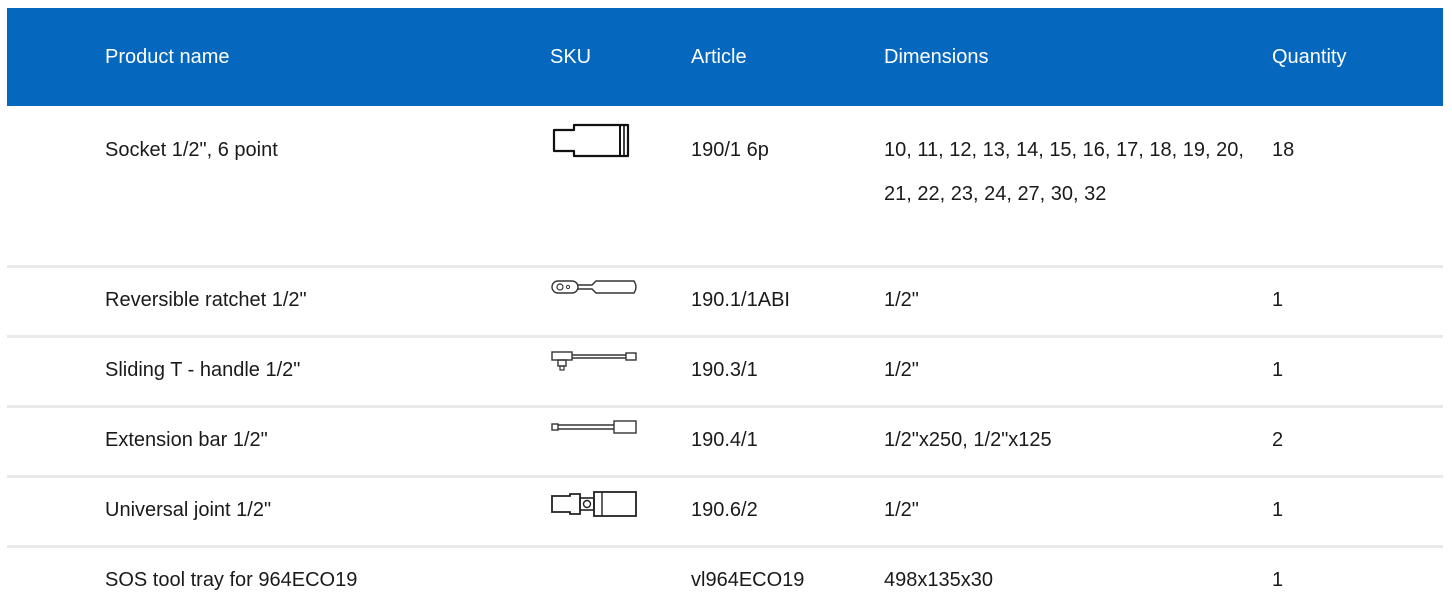  I want to click on cell-product-name: Reversible ratchet 1/2", so click(278, 302).